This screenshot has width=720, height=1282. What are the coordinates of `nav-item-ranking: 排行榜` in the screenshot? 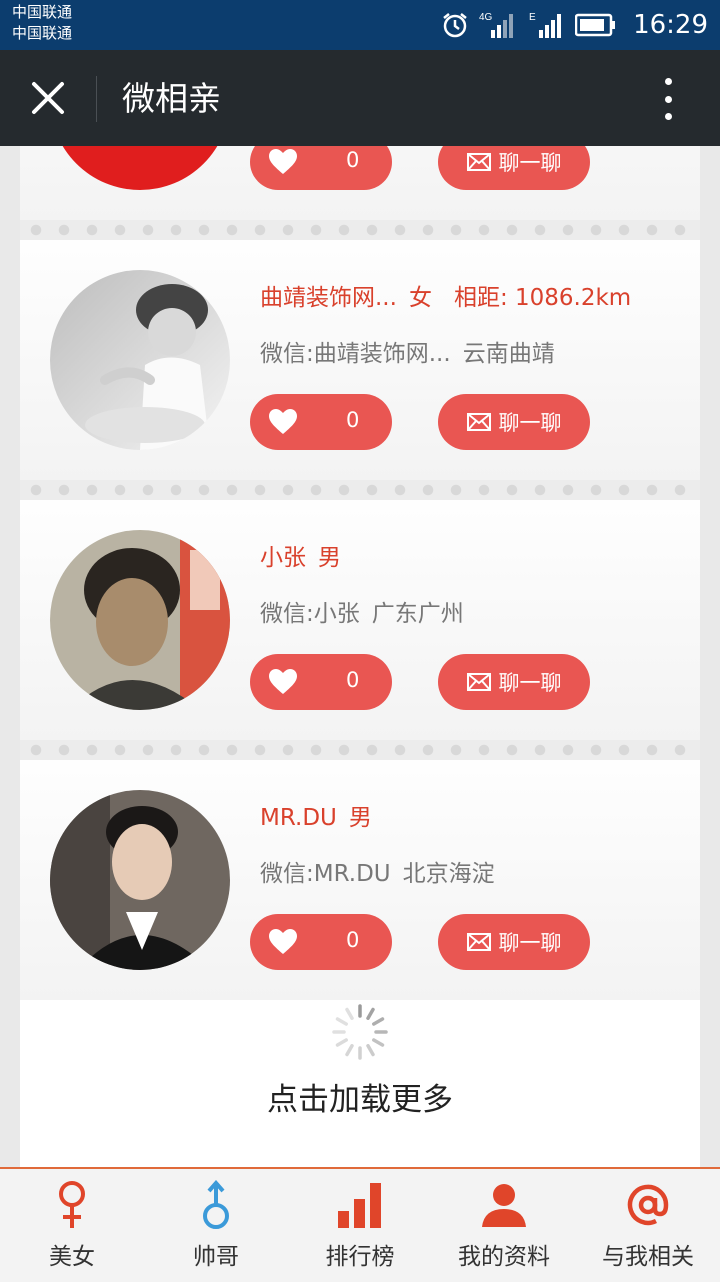 It's located at (360, 1225).